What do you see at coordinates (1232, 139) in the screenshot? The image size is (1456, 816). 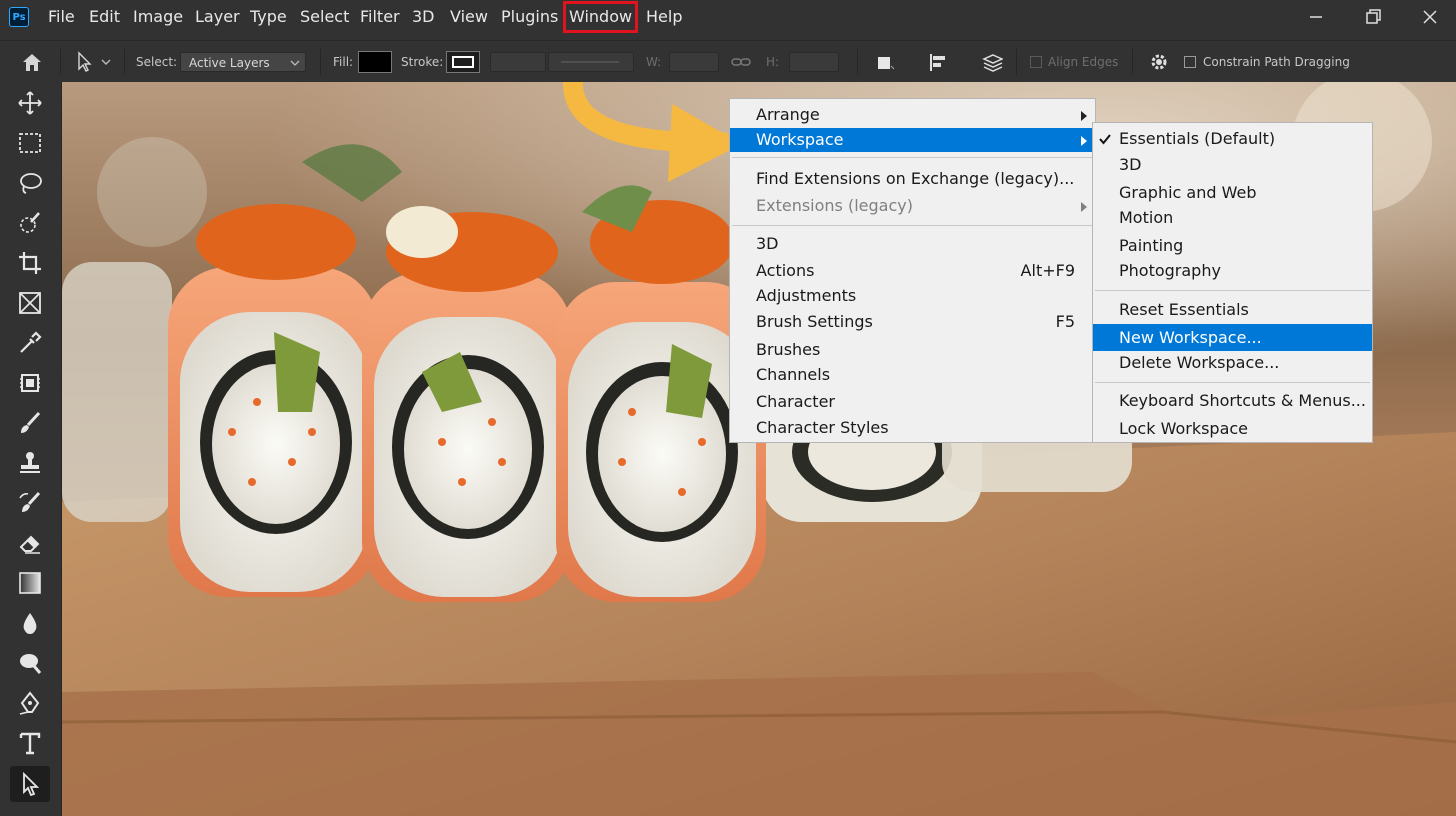 I see `submenu-item-essentials: Essentials (Default)` at bounding box center [1232, 139].